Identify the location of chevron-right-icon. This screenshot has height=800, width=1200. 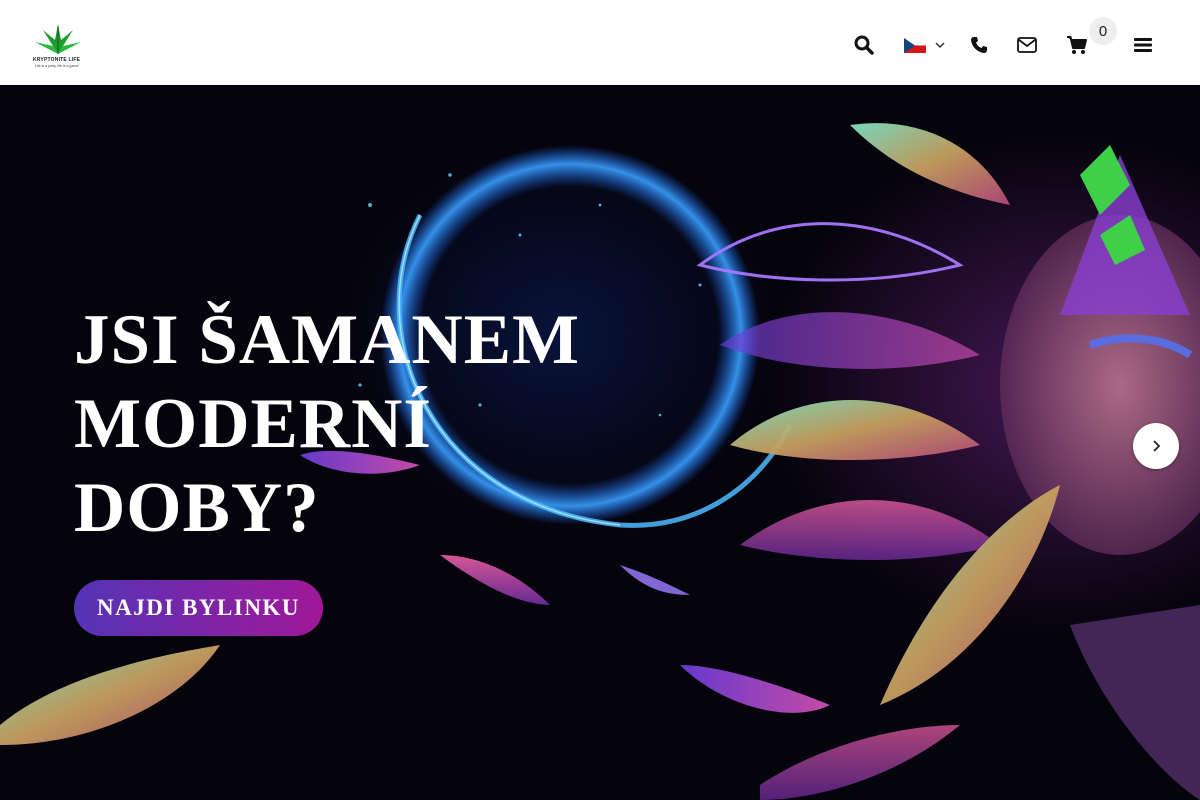
(1157, 446).